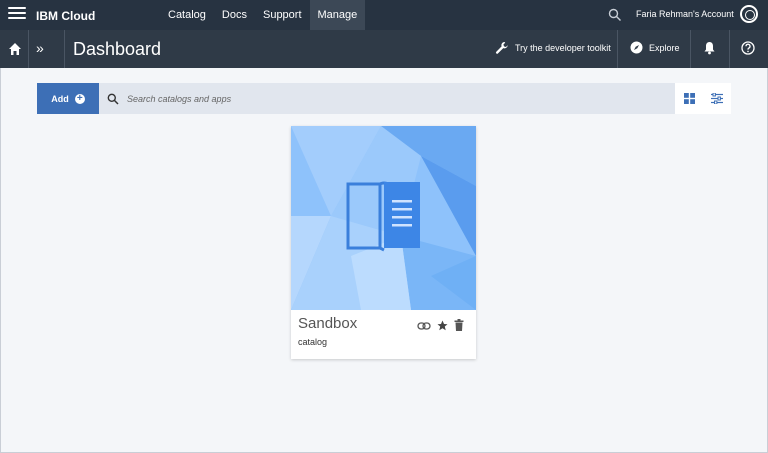  I want to click on explore-label: Explore, so click(664, 47).